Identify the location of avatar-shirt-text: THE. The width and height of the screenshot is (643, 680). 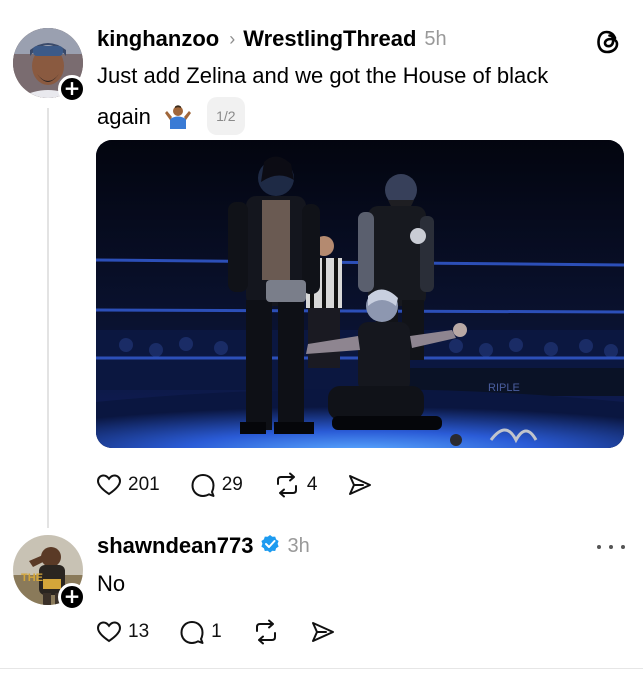
(32, 578).